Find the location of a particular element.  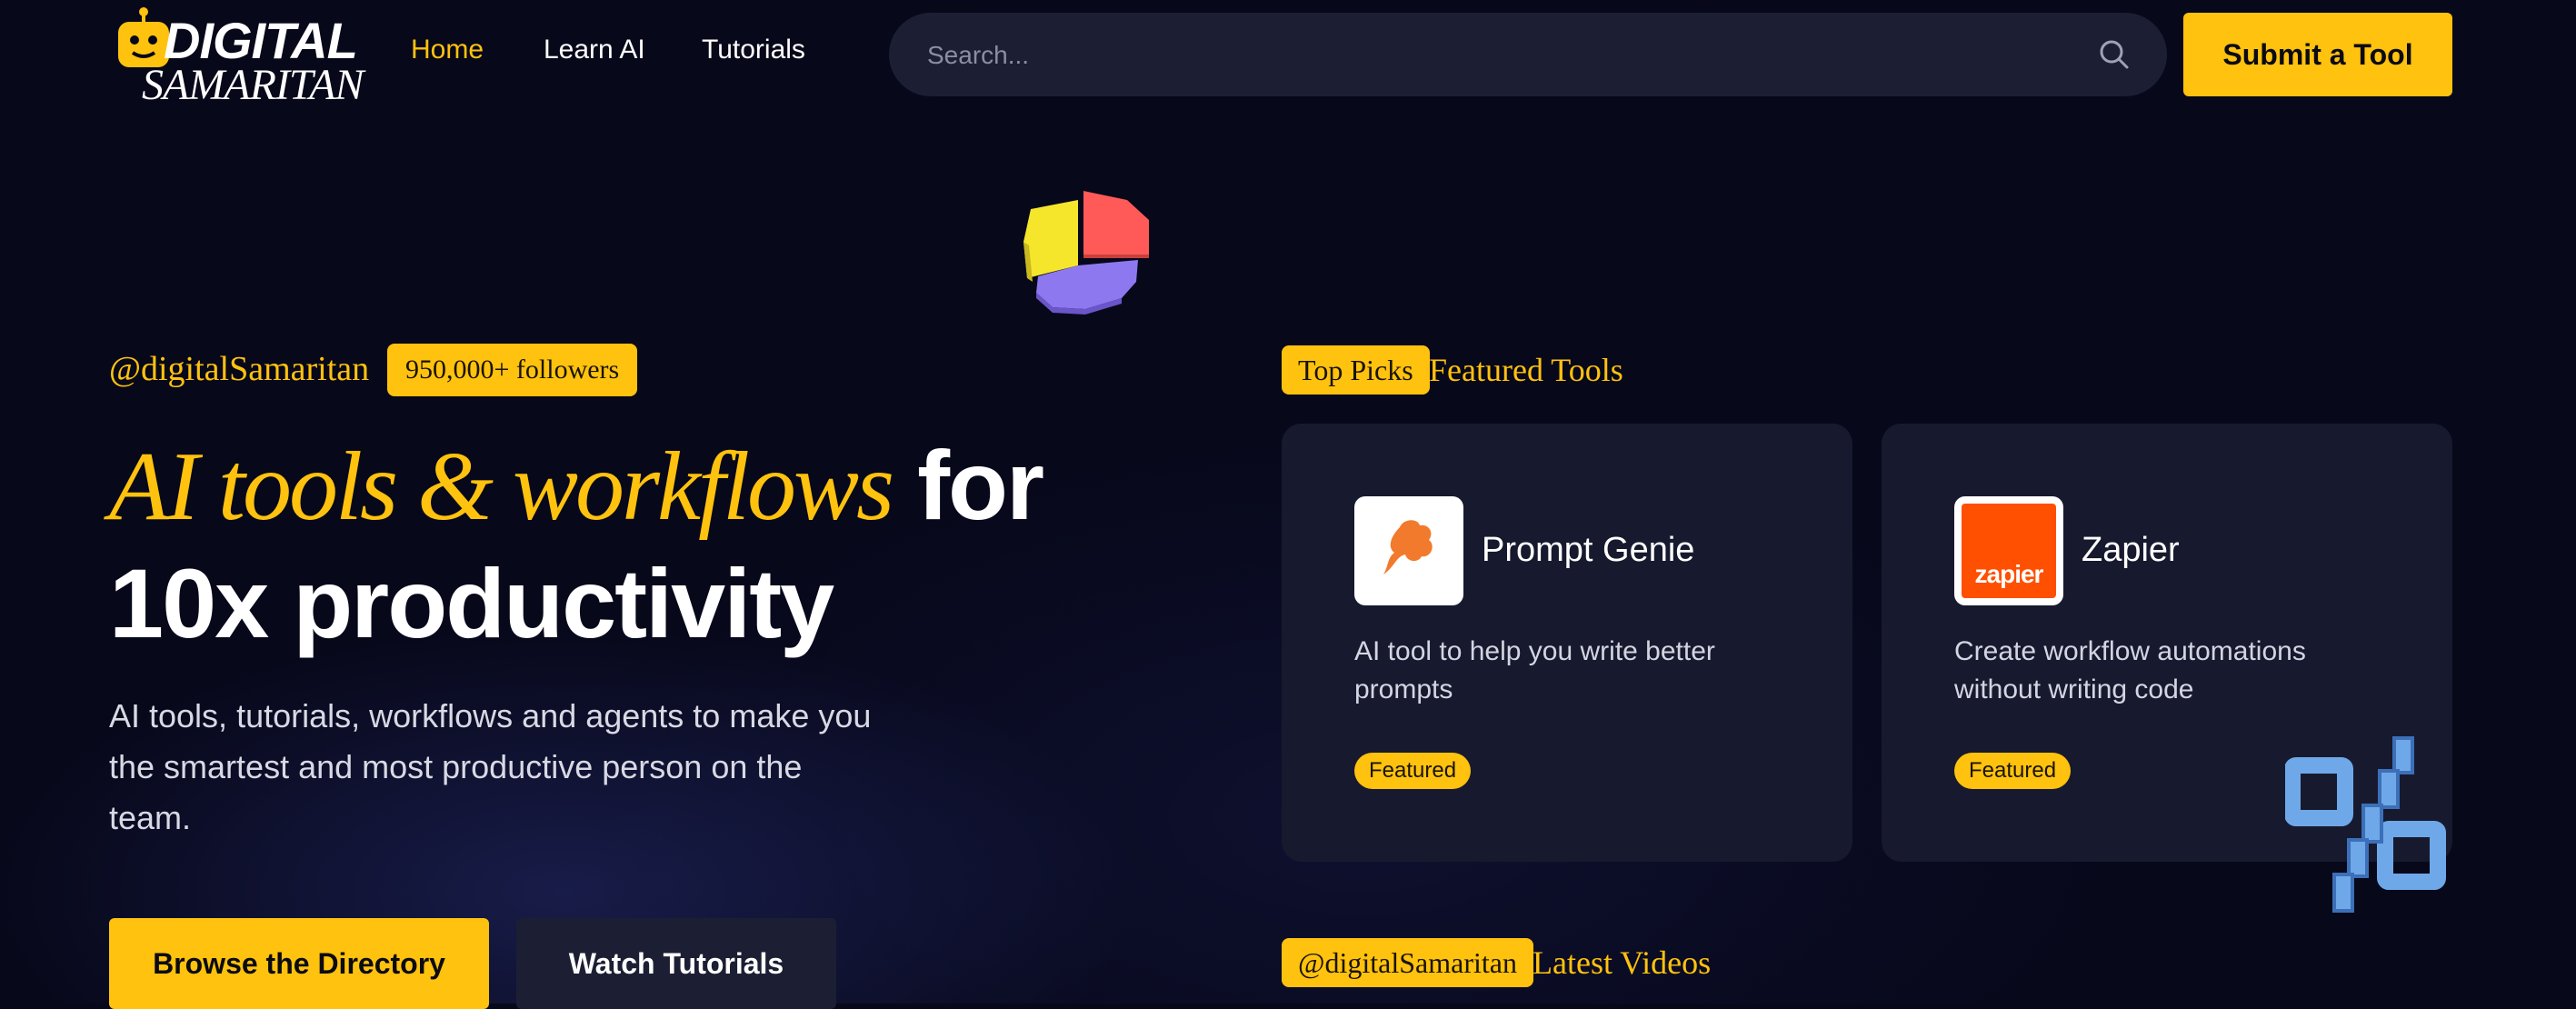

channel-handle: @digitalSamaritan is located at coordinates (239, 369).